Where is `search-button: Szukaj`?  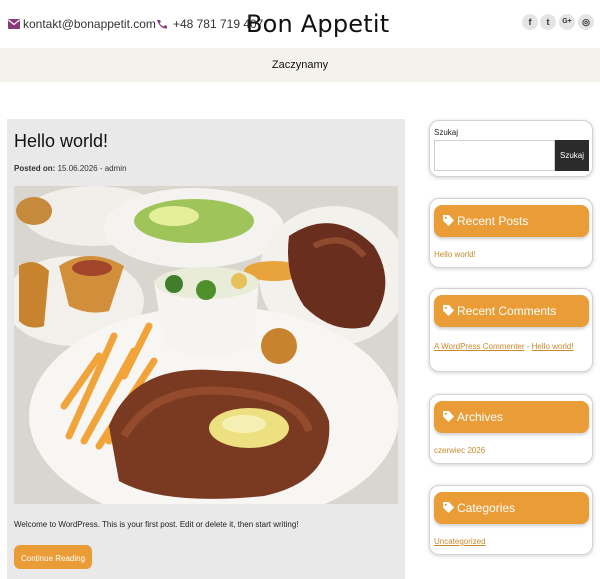 search-button: Szukaj is located at coordinates (572, 155).